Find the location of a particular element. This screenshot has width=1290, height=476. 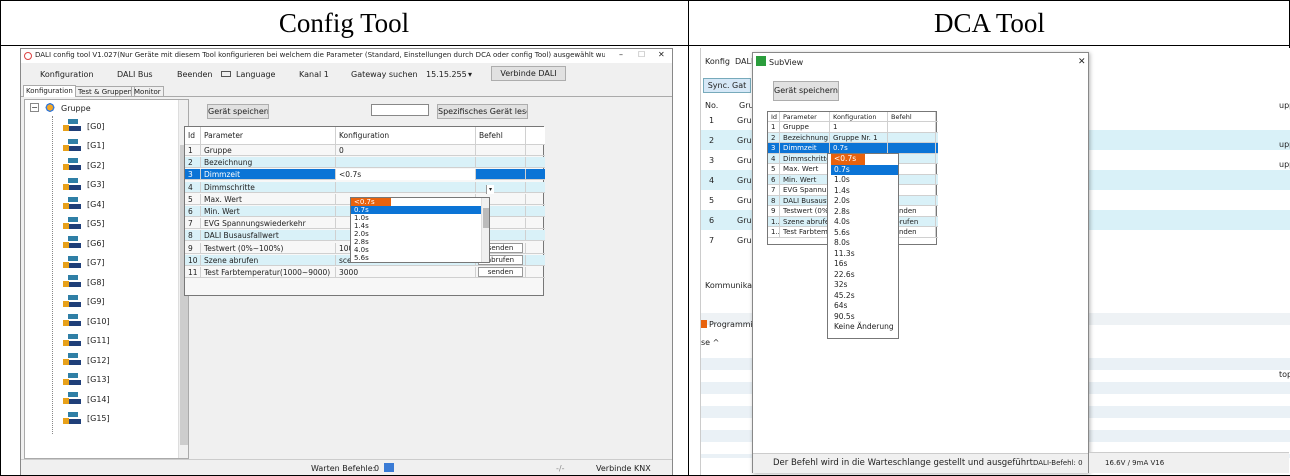

tree-group-item: [G6] is located at coordinates (84, 243).